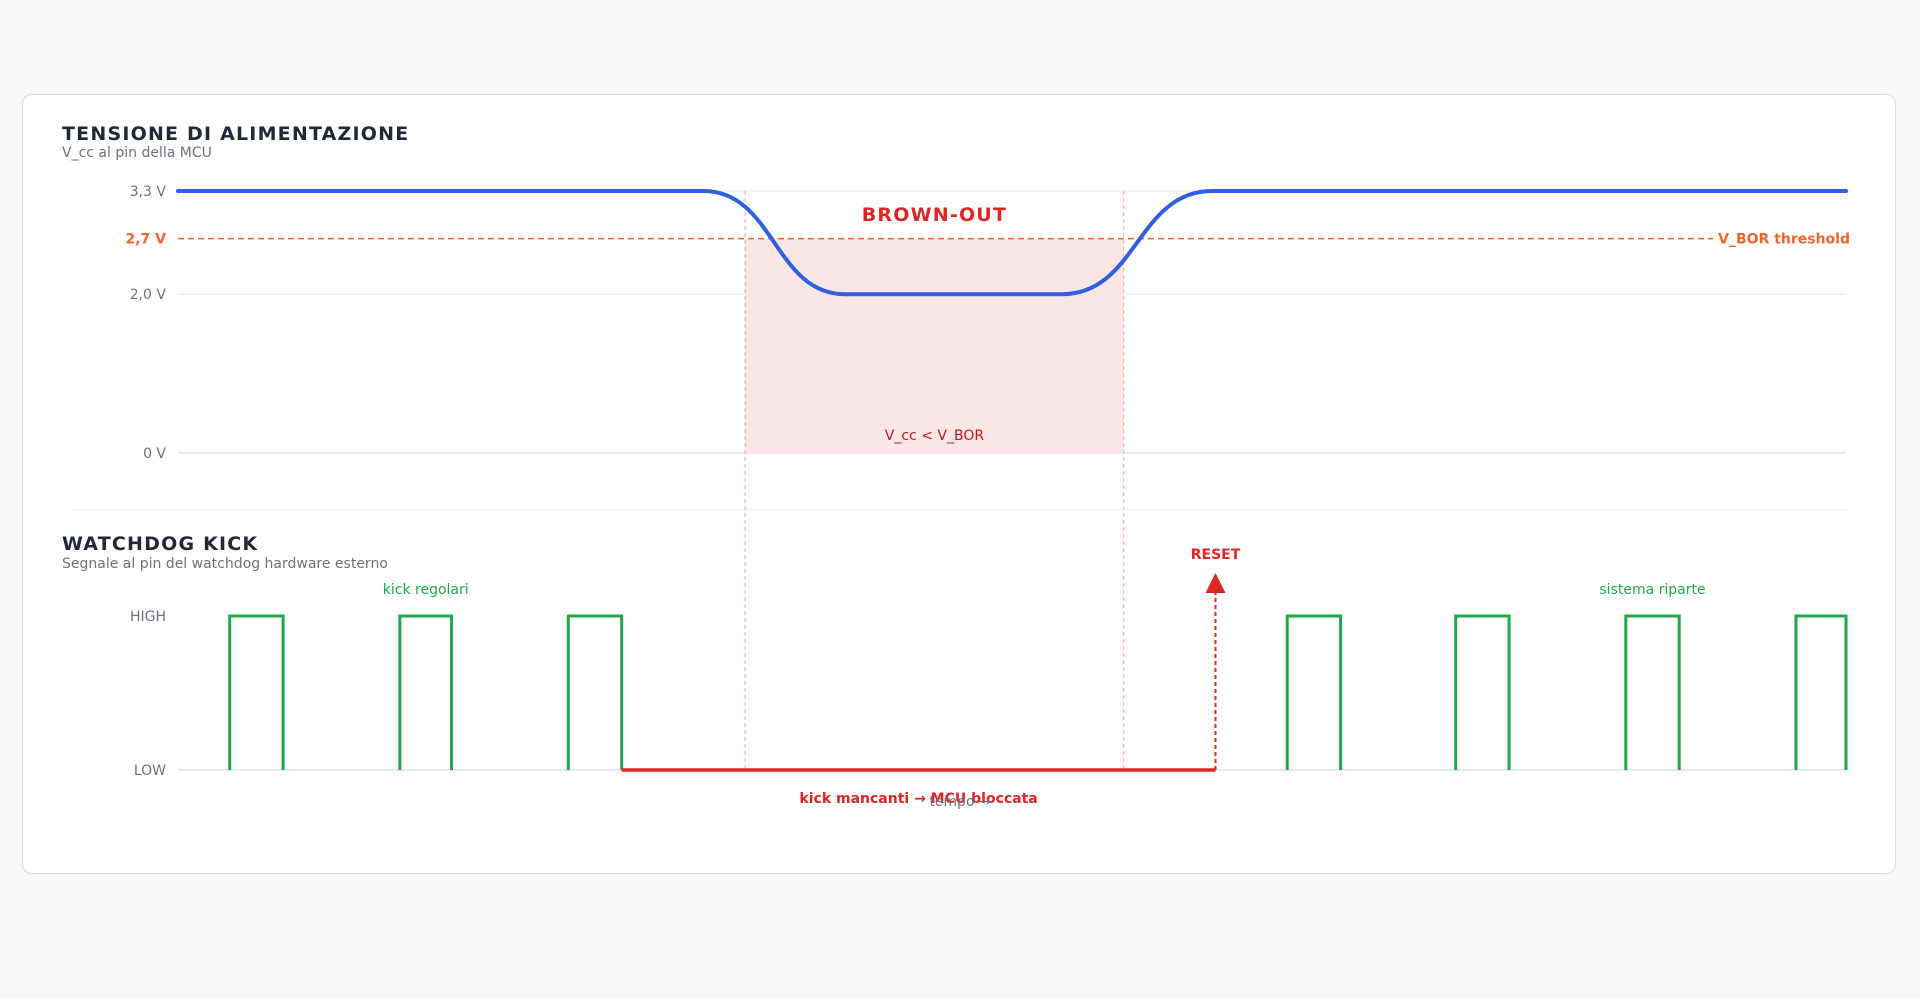 This screenshot has height=999, width=1920. Describe the element at coordinates (148, 192) in the screenshot. I see `voltage-tick-label: 3,3 V` at that location.